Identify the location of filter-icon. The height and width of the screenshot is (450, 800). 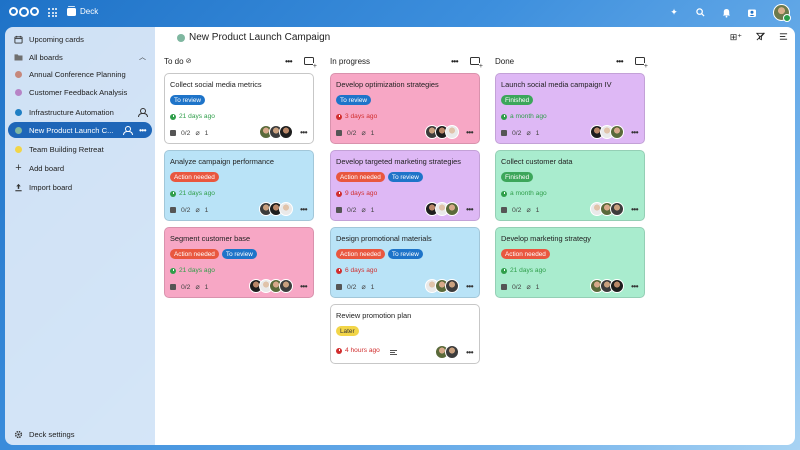
(760, 37).